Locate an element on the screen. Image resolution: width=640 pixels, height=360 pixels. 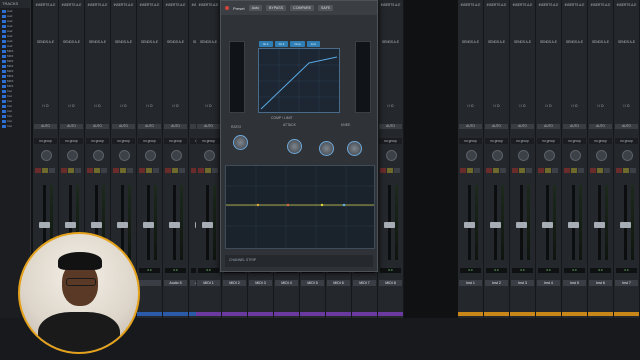
auto-button: Auto is located at coordinates (255, 8).